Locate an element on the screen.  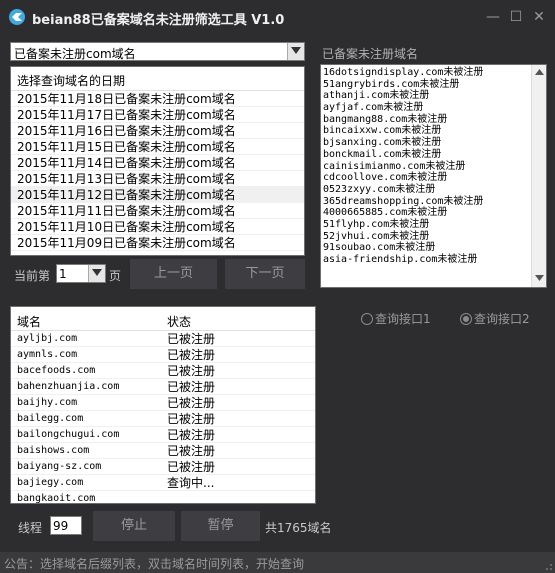
status-text: 公告：选择域名后缀列表，双击域名时间列表，开始查询 is located at coordinates (154, 564).